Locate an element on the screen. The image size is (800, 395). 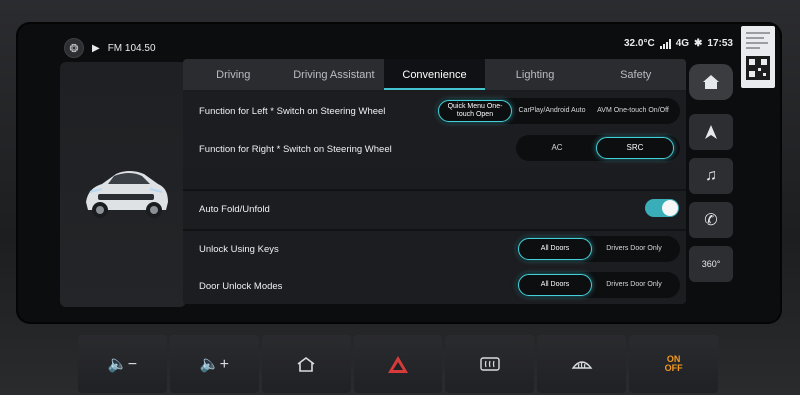
home-outline-icon is located at coordinates (306, 364).